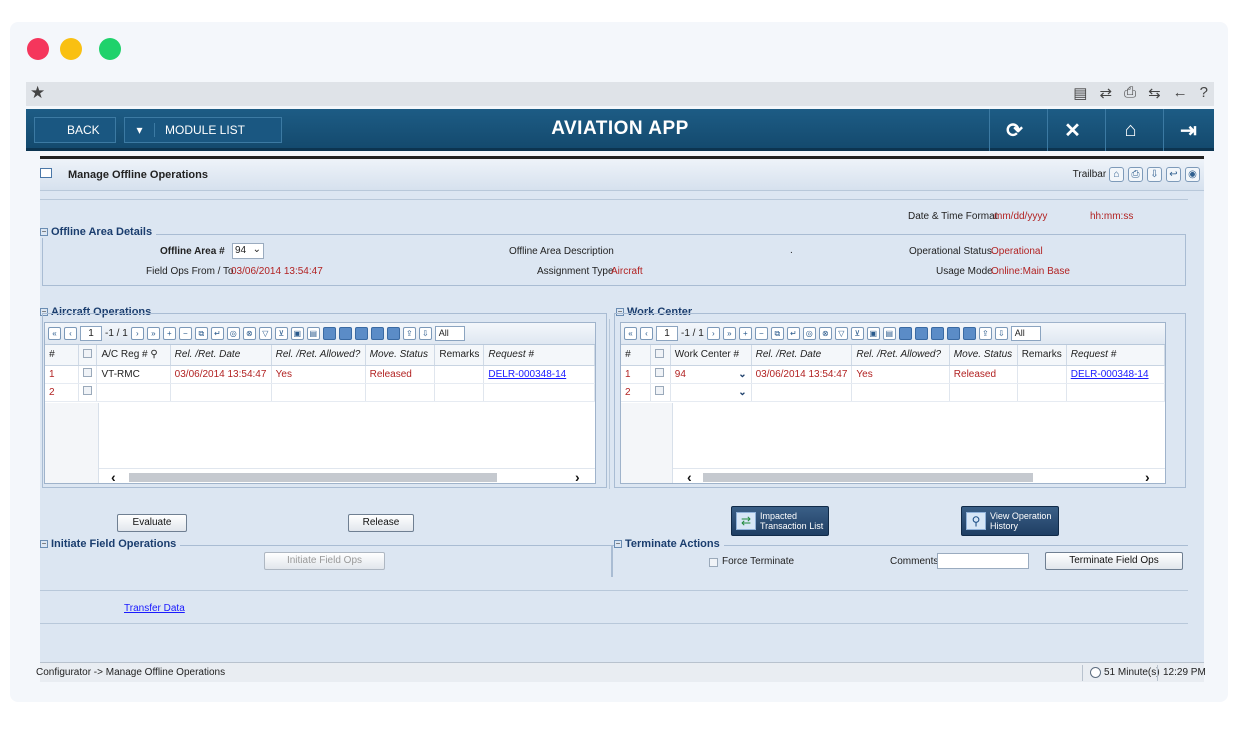 The image size is (1250, 732). What do you see at coordinates (133, 392) in the screenshot?
I see `ac-reg-cell` at bounding box center [133, 392].